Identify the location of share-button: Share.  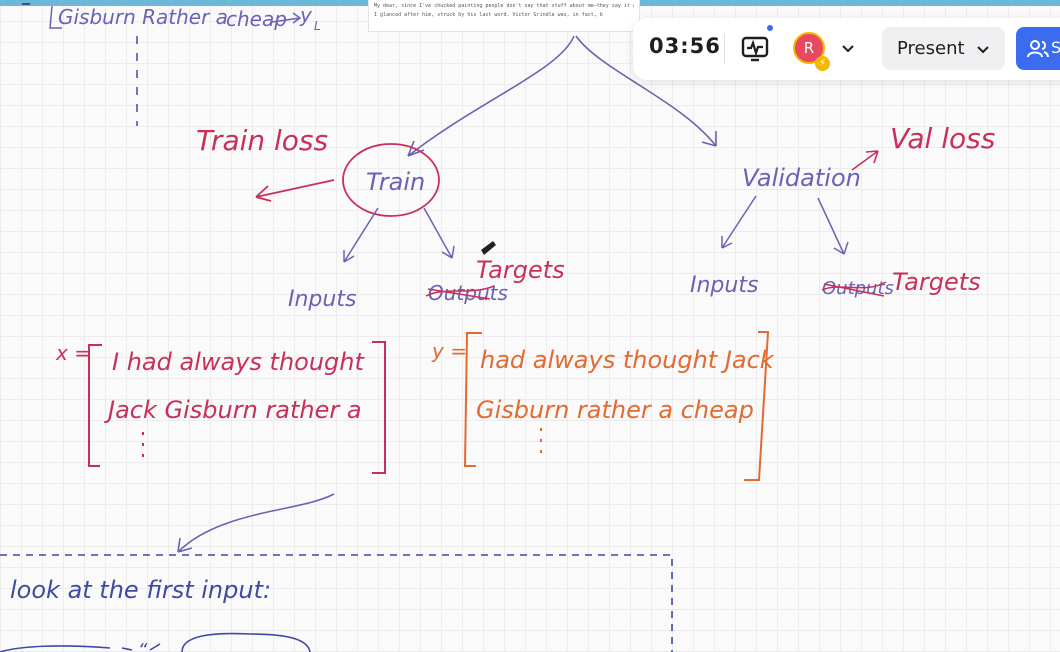
(1038, 48).